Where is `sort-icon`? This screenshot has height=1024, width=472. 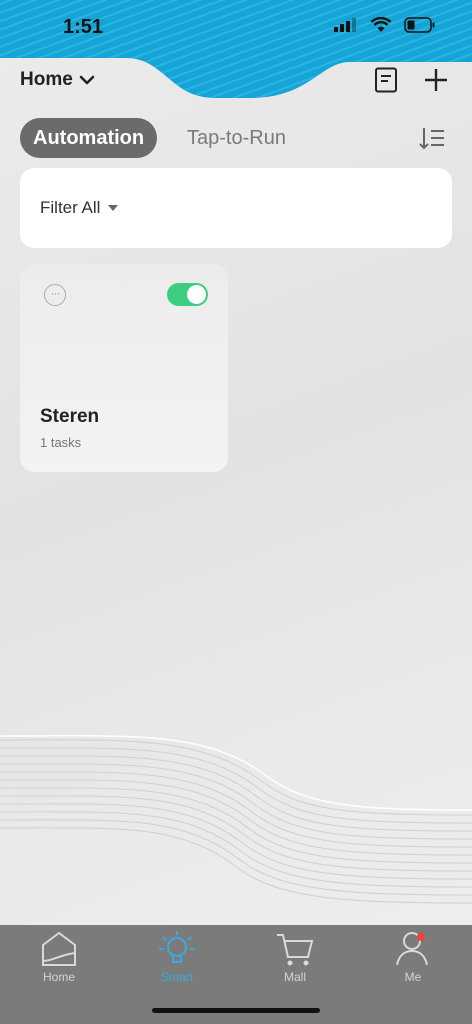
sort-icon is located at coordinates (432, 138).